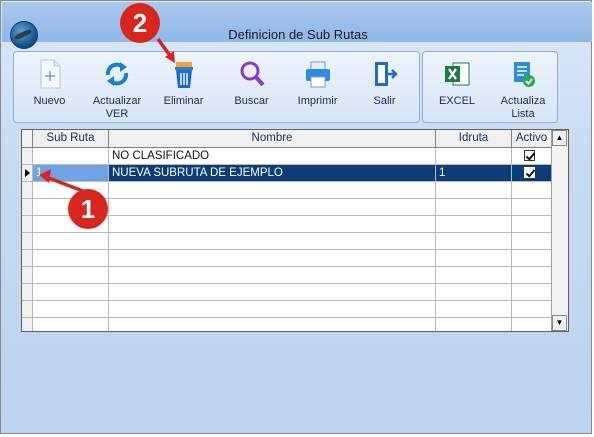 The image size is (594, 437). I want to click on excel-icon, so click(457, 74).